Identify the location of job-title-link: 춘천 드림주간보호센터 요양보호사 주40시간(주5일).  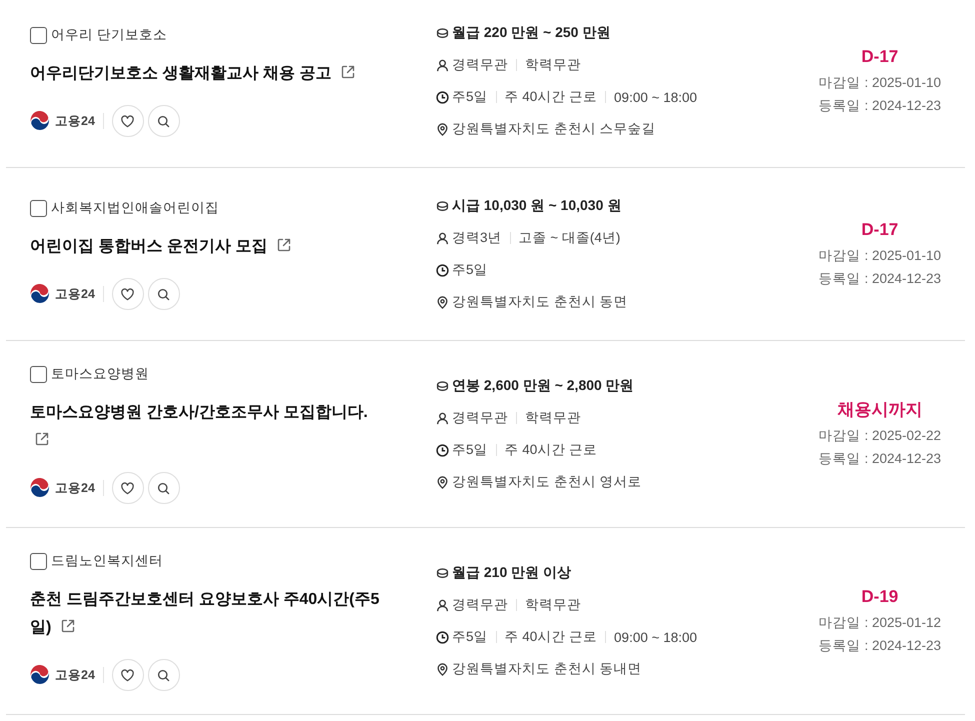
(208, 614).